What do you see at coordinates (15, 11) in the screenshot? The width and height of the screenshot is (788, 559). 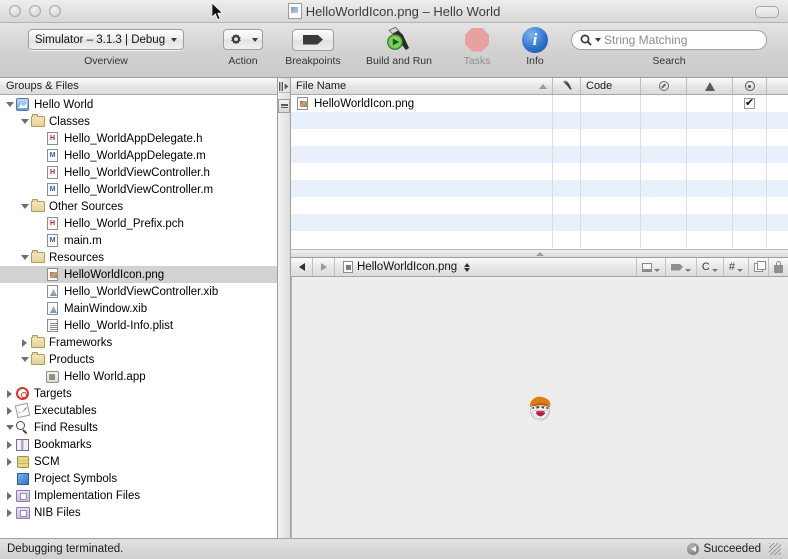 I see `close-button` at bounding box center [15, 11].